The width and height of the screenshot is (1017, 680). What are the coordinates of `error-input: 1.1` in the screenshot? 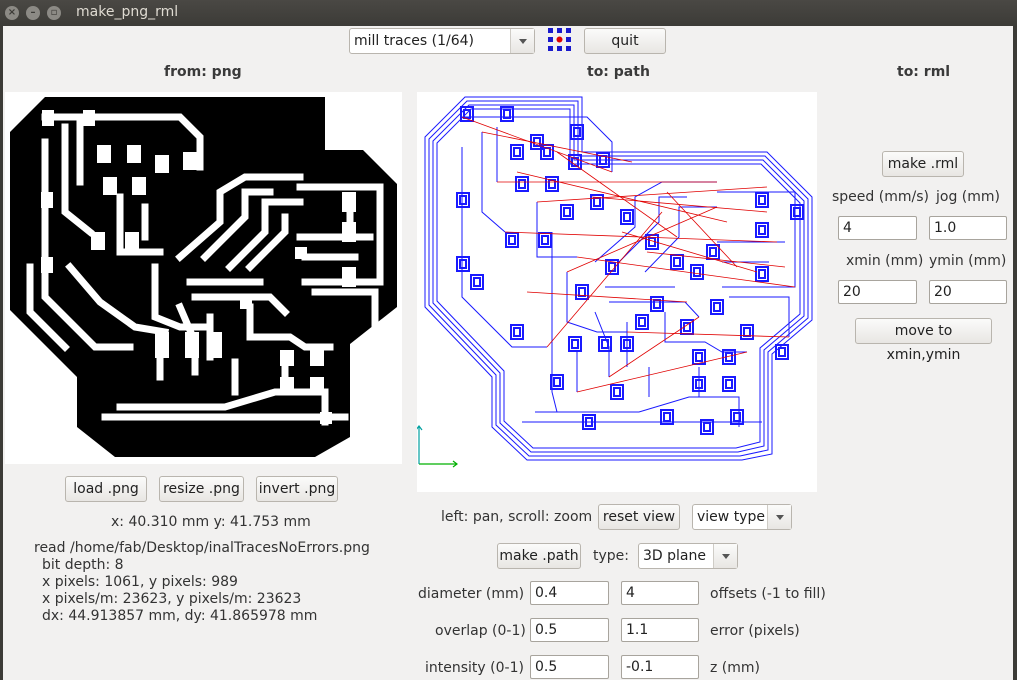 It's located at (660, 630).